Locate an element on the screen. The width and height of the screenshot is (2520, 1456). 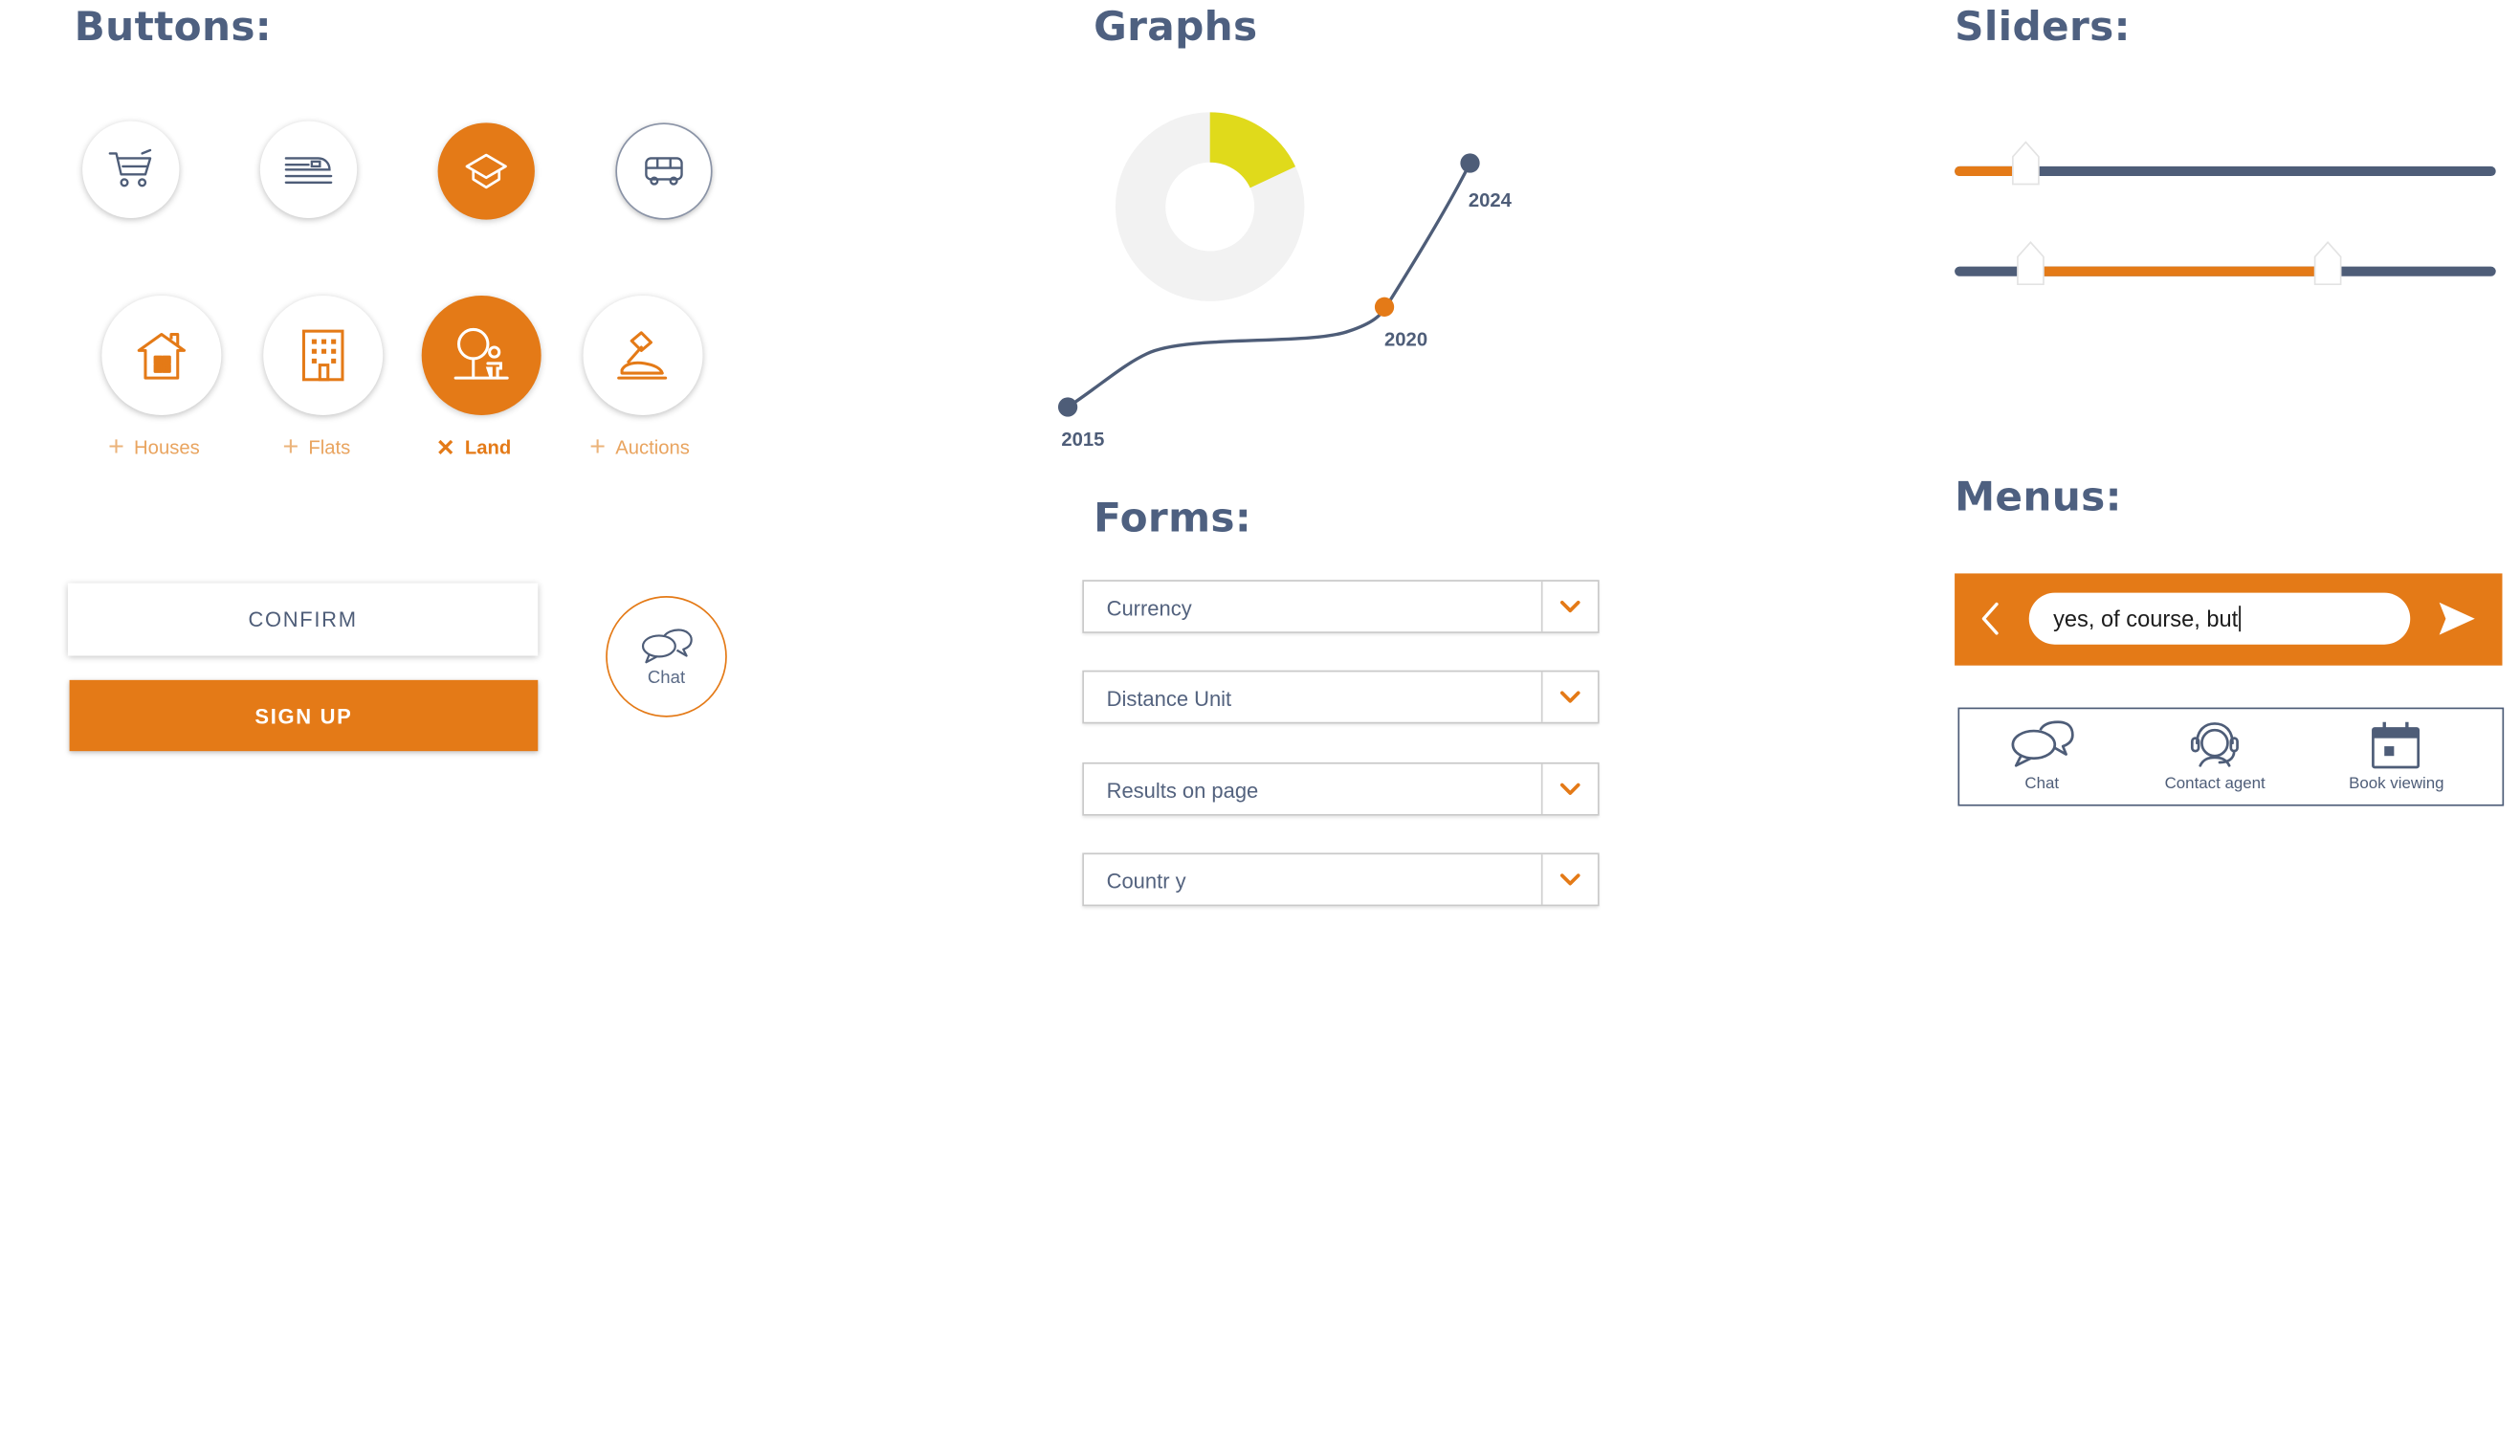
filter-flats: + Flats is located at coordinates (317, 446).